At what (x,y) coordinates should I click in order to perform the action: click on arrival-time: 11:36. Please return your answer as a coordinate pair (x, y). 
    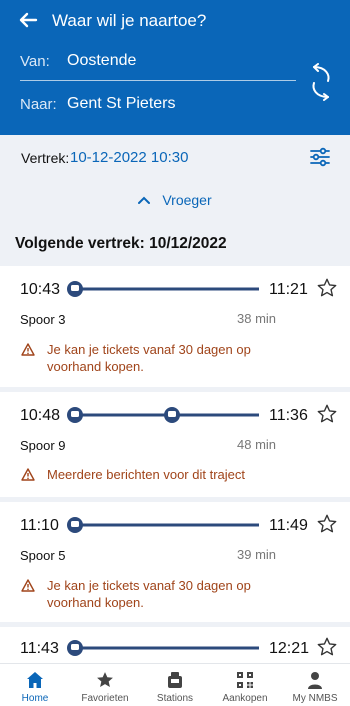
    Looking at the image, I should click on (288, 415).